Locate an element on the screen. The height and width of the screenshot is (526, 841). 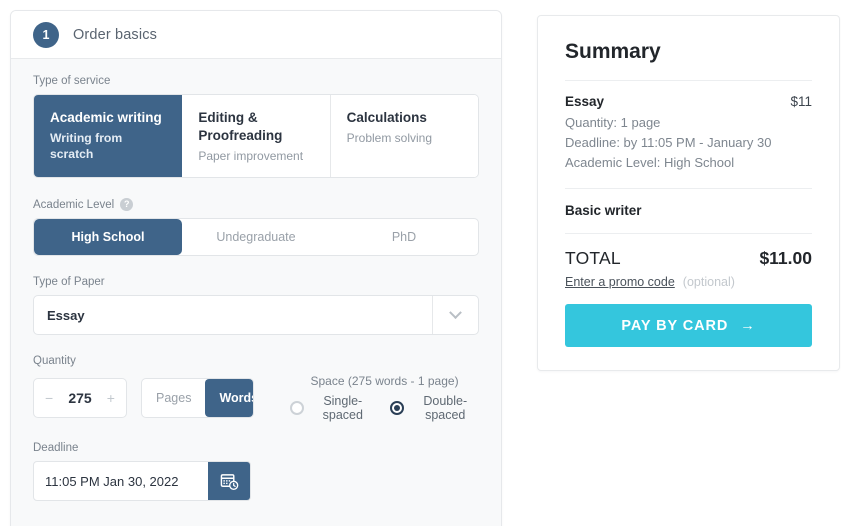
chevron-down-icon is located at coordinates (455, 315).